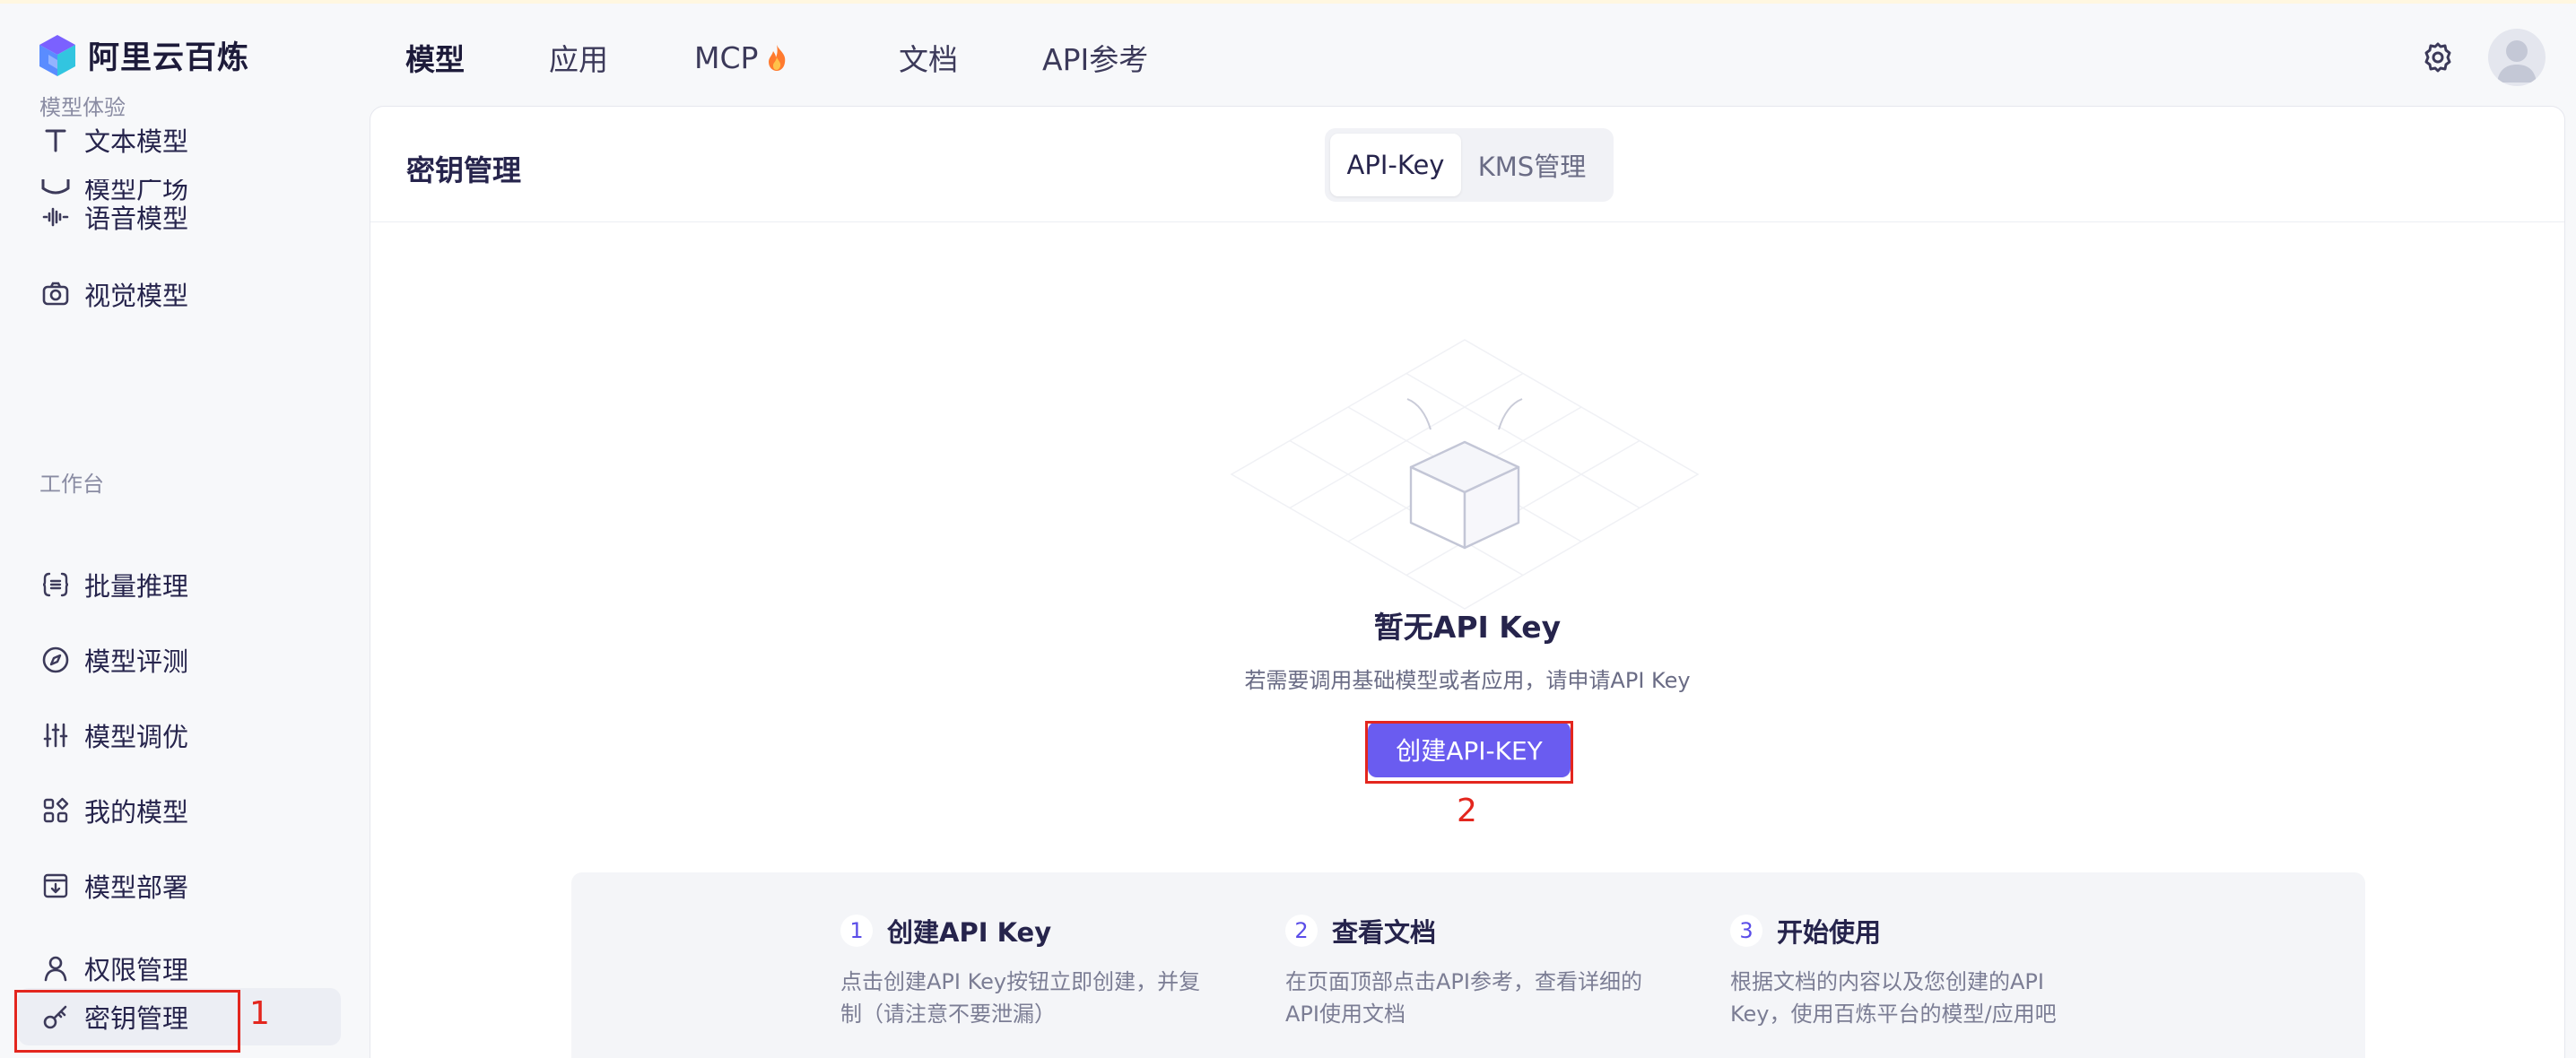 This screenshot has height=1058, width=2576. What do you see at coordinates (1395, 165) in the screenshot?
I see `tab-api-key: API-Key` at bounding box center [1395, 165].